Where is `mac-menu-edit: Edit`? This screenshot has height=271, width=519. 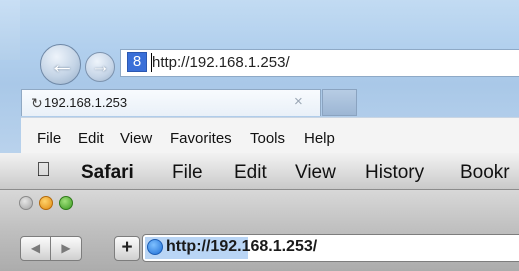
mac-menu-edit: Edit is located at coordinates (250, 173).